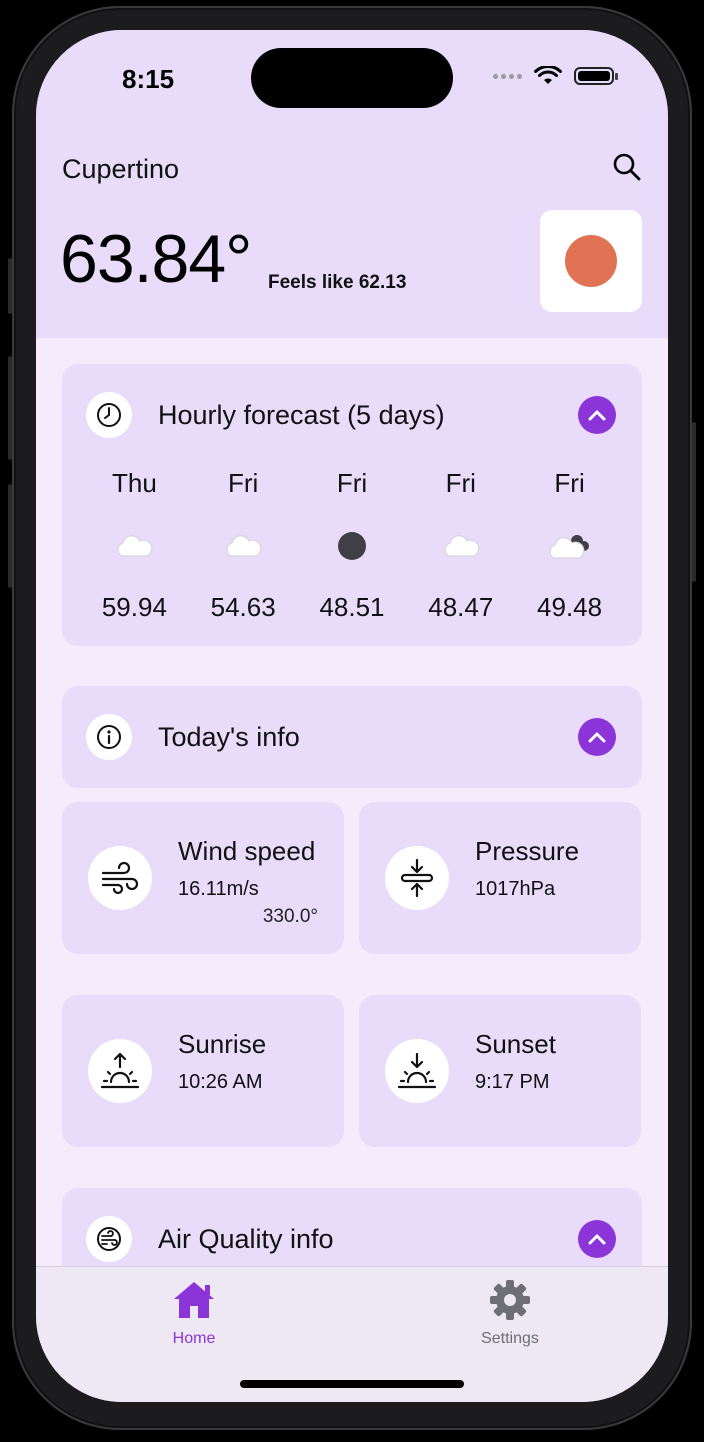  What do you see at coordinates (515, 889) in the screenshot?
I see `pressure-value: 1017hPa` at bounding box center [515, 889].